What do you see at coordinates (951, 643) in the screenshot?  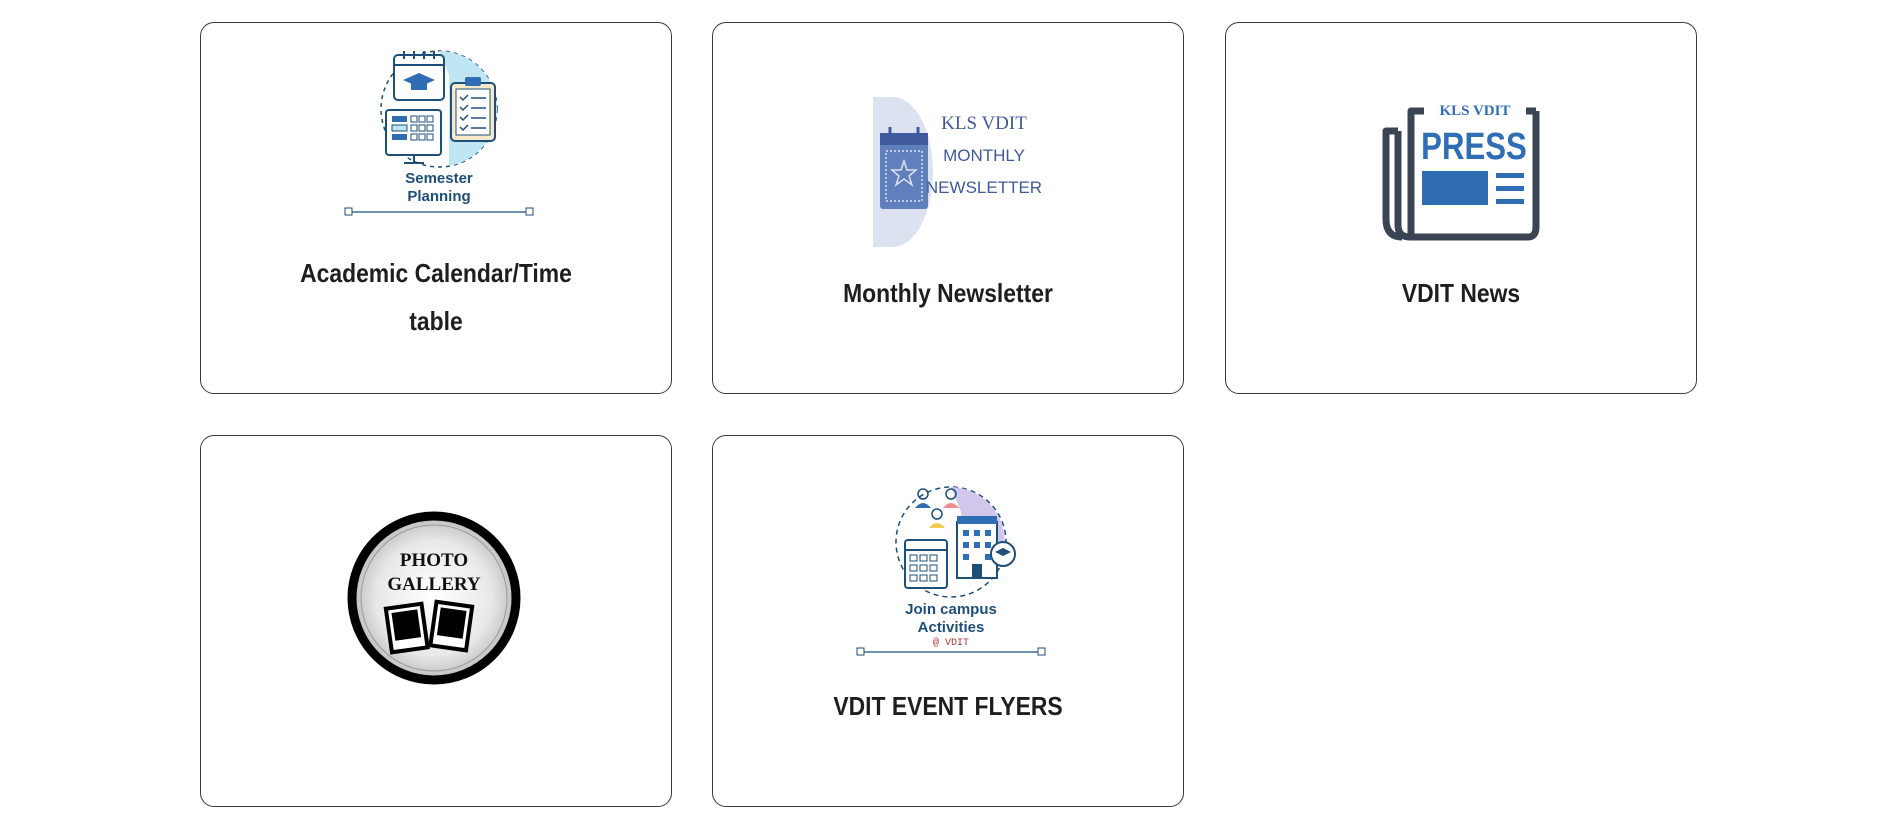 I see `activities-caption-line3: @ VDIT` at bounding box center [951, 643].